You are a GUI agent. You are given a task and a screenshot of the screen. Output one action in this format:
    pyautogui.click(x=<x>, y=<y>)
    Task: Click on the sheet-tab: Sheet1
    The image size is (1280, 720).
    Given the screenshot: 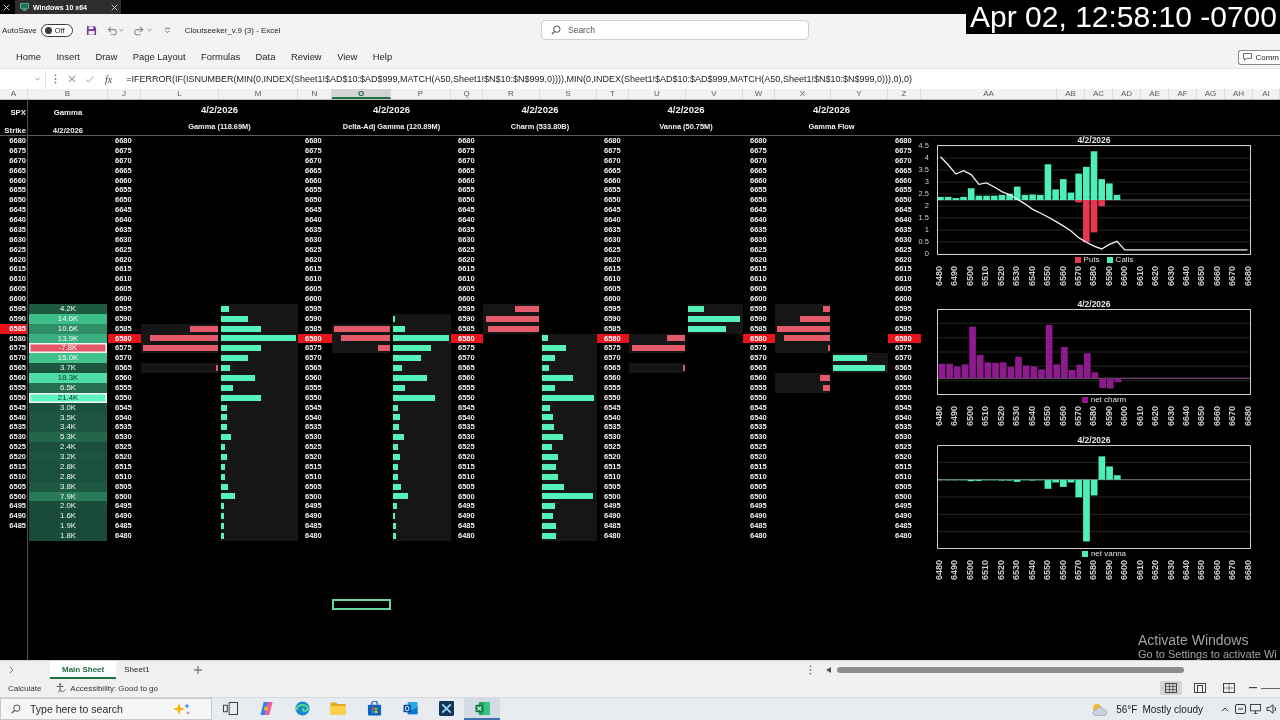 What is the action you would take?
    pyautogui.click(x=137, y=670)
    